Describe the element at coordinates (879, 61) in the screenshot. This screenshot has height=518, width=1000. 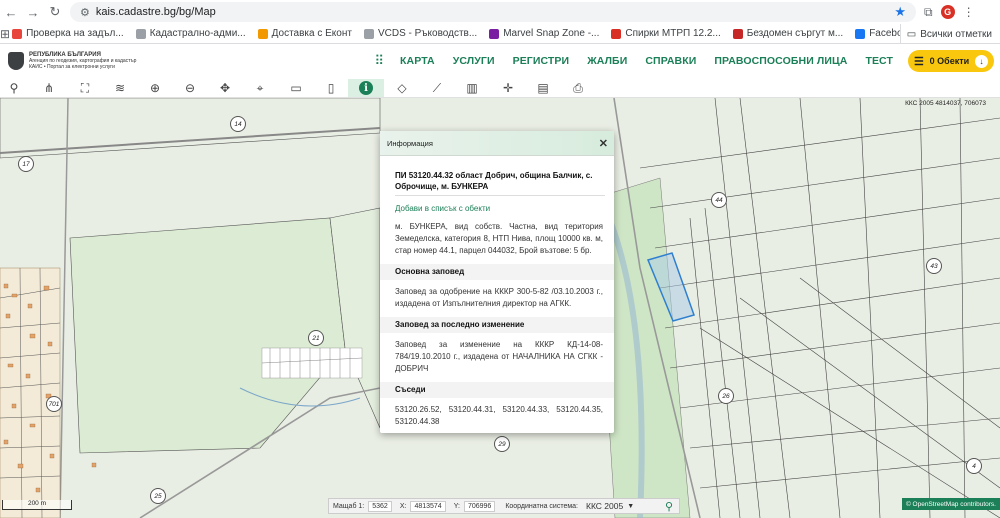
I see `menu-item-test: ТЕСТ` at that location.